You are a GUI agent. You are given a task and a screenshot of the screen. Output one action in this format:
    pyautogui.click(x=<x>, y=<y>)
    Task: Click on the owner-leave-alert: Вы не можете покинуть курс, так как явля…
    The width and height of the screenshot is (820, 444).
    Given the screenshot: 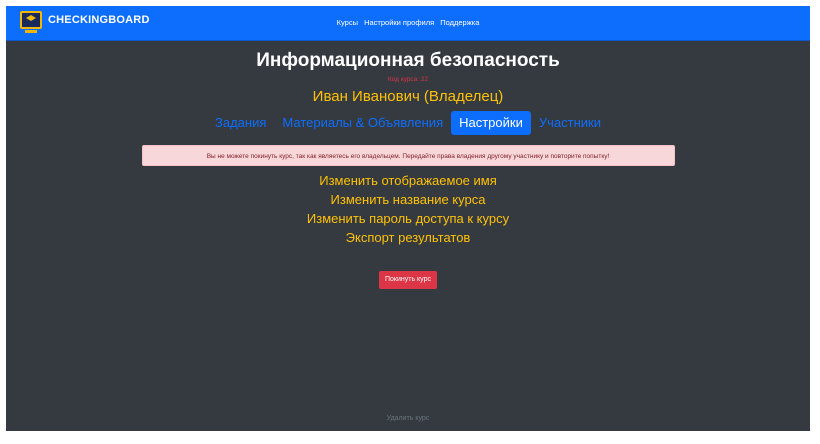 What is the action you would take?
    pyautogui.click(x=408, y=155)
    